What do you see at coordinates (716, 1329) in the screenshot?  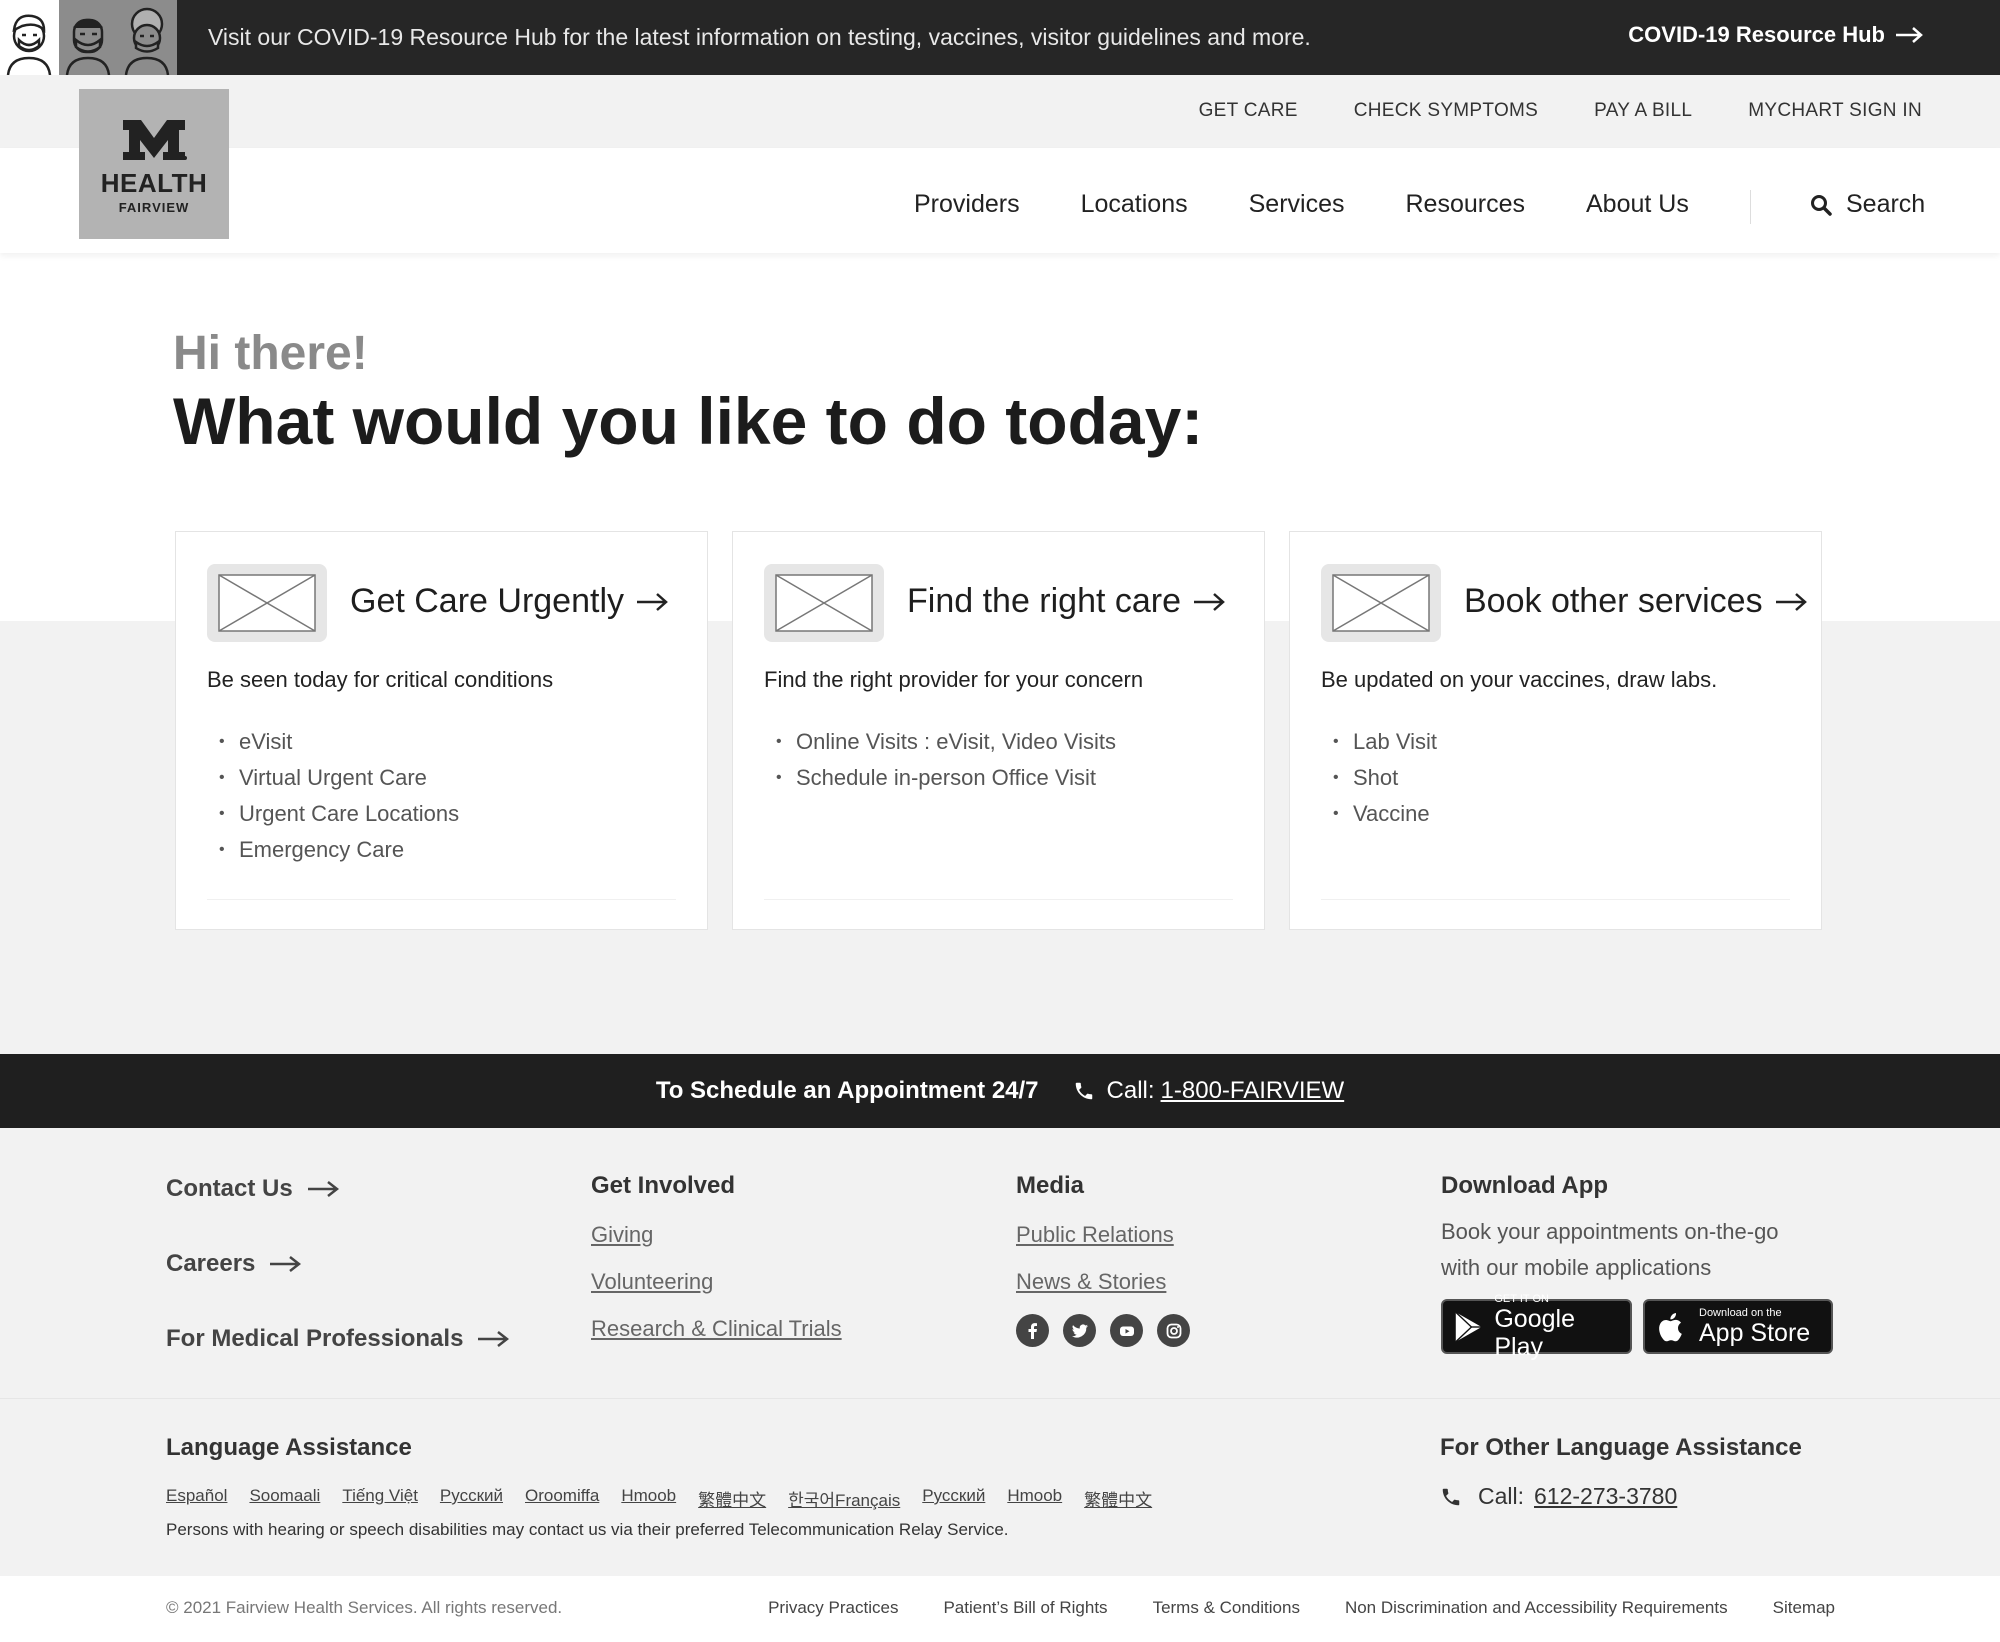 I see `footer-link-research: Research & Clinical Trials` at bounding box center [716, 1329].